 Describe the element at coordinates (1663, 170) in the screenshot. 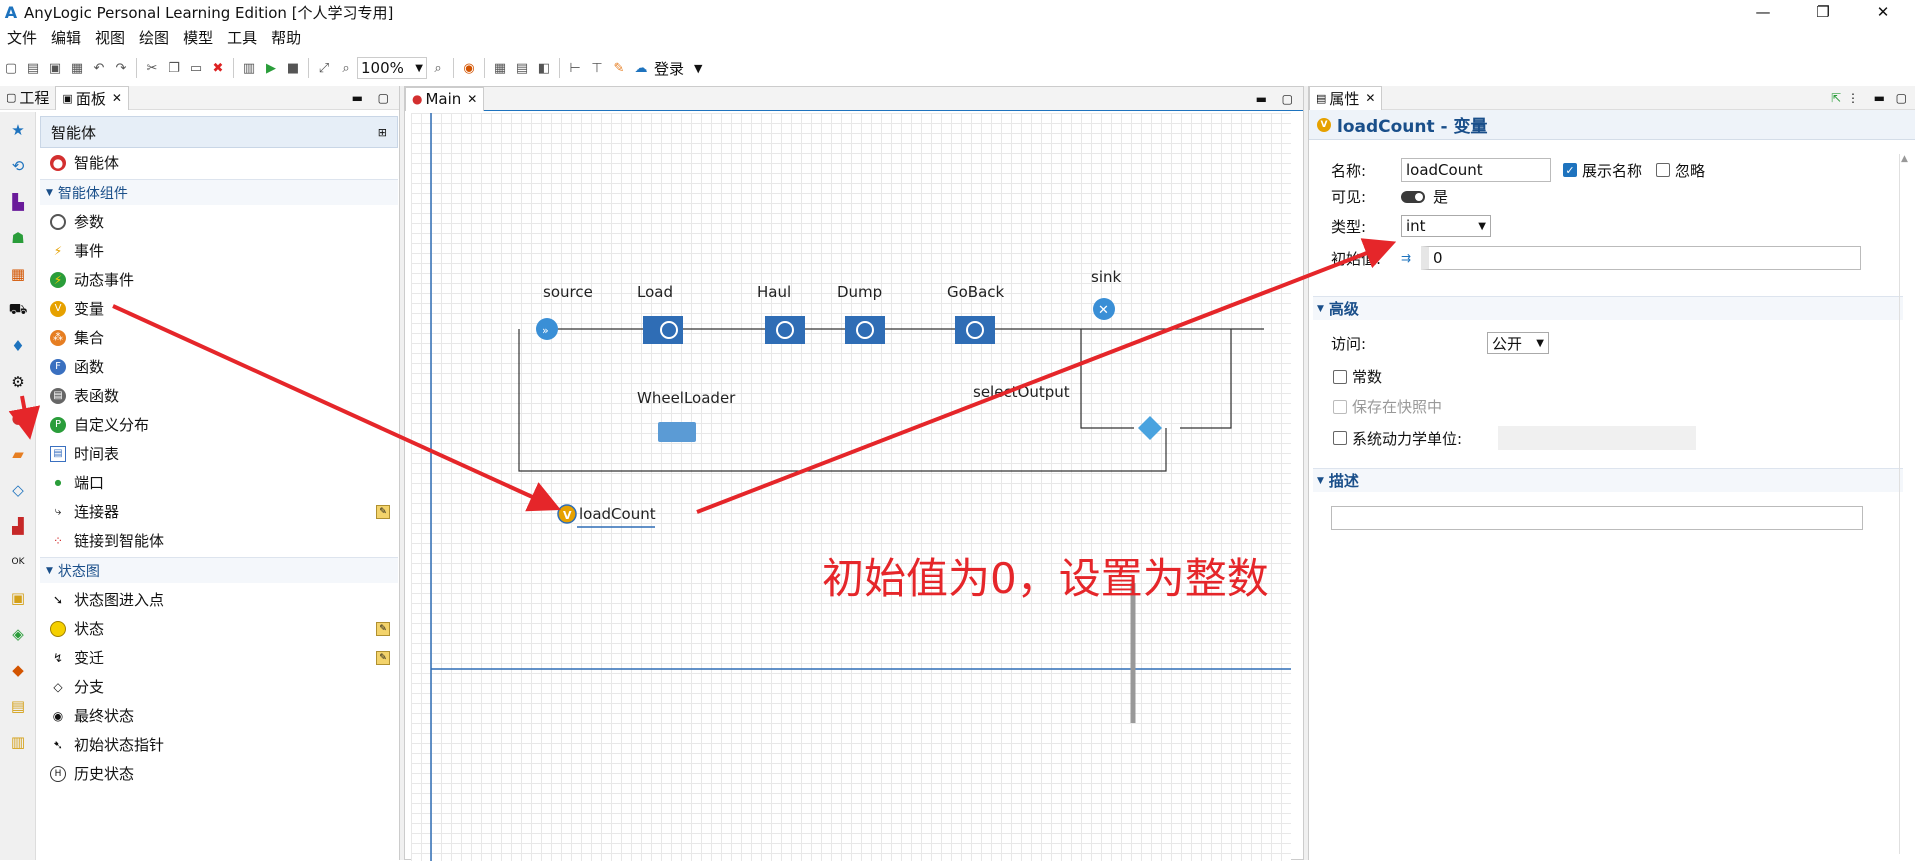

I see `ignore-checkbox` at that location.